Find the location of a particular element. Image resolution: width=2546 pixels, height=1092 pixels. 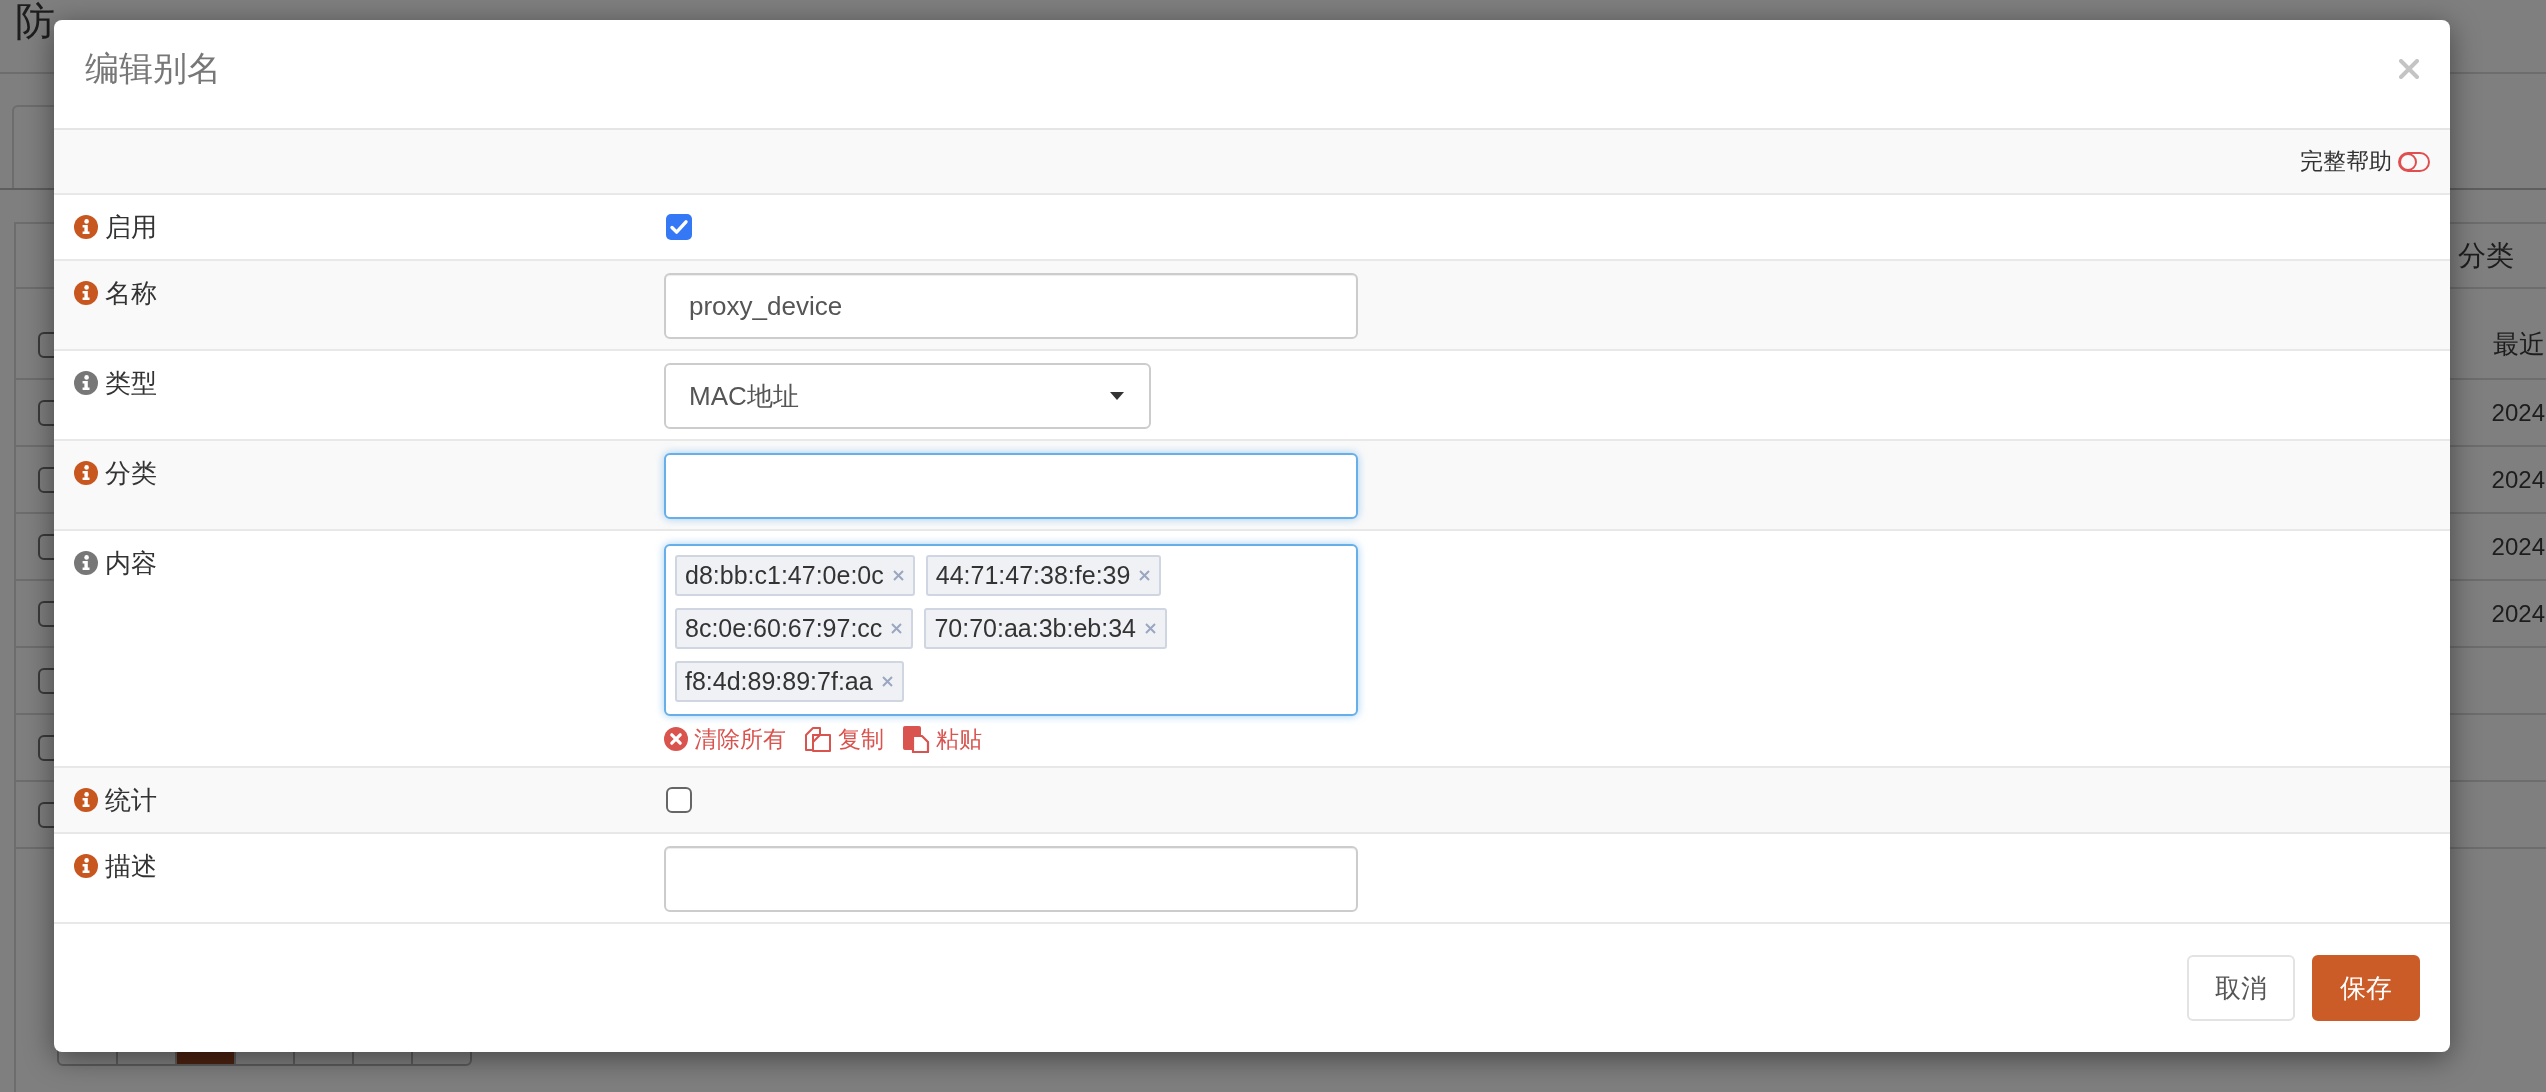

copy-link: 复制 is located at coordinates (844, 739).